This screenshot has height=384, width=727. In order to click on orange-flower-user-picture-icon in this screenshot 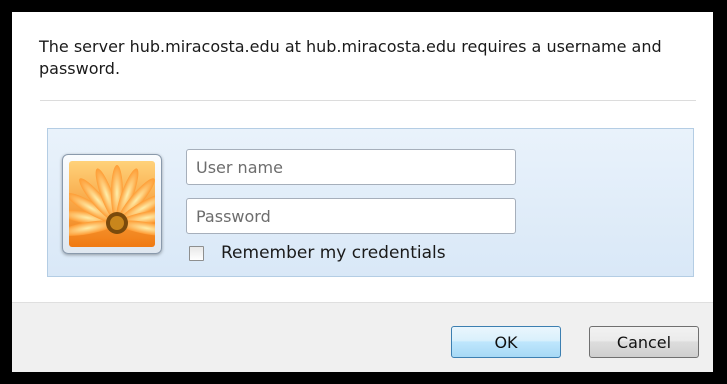, I will do `click(112, 204)`.